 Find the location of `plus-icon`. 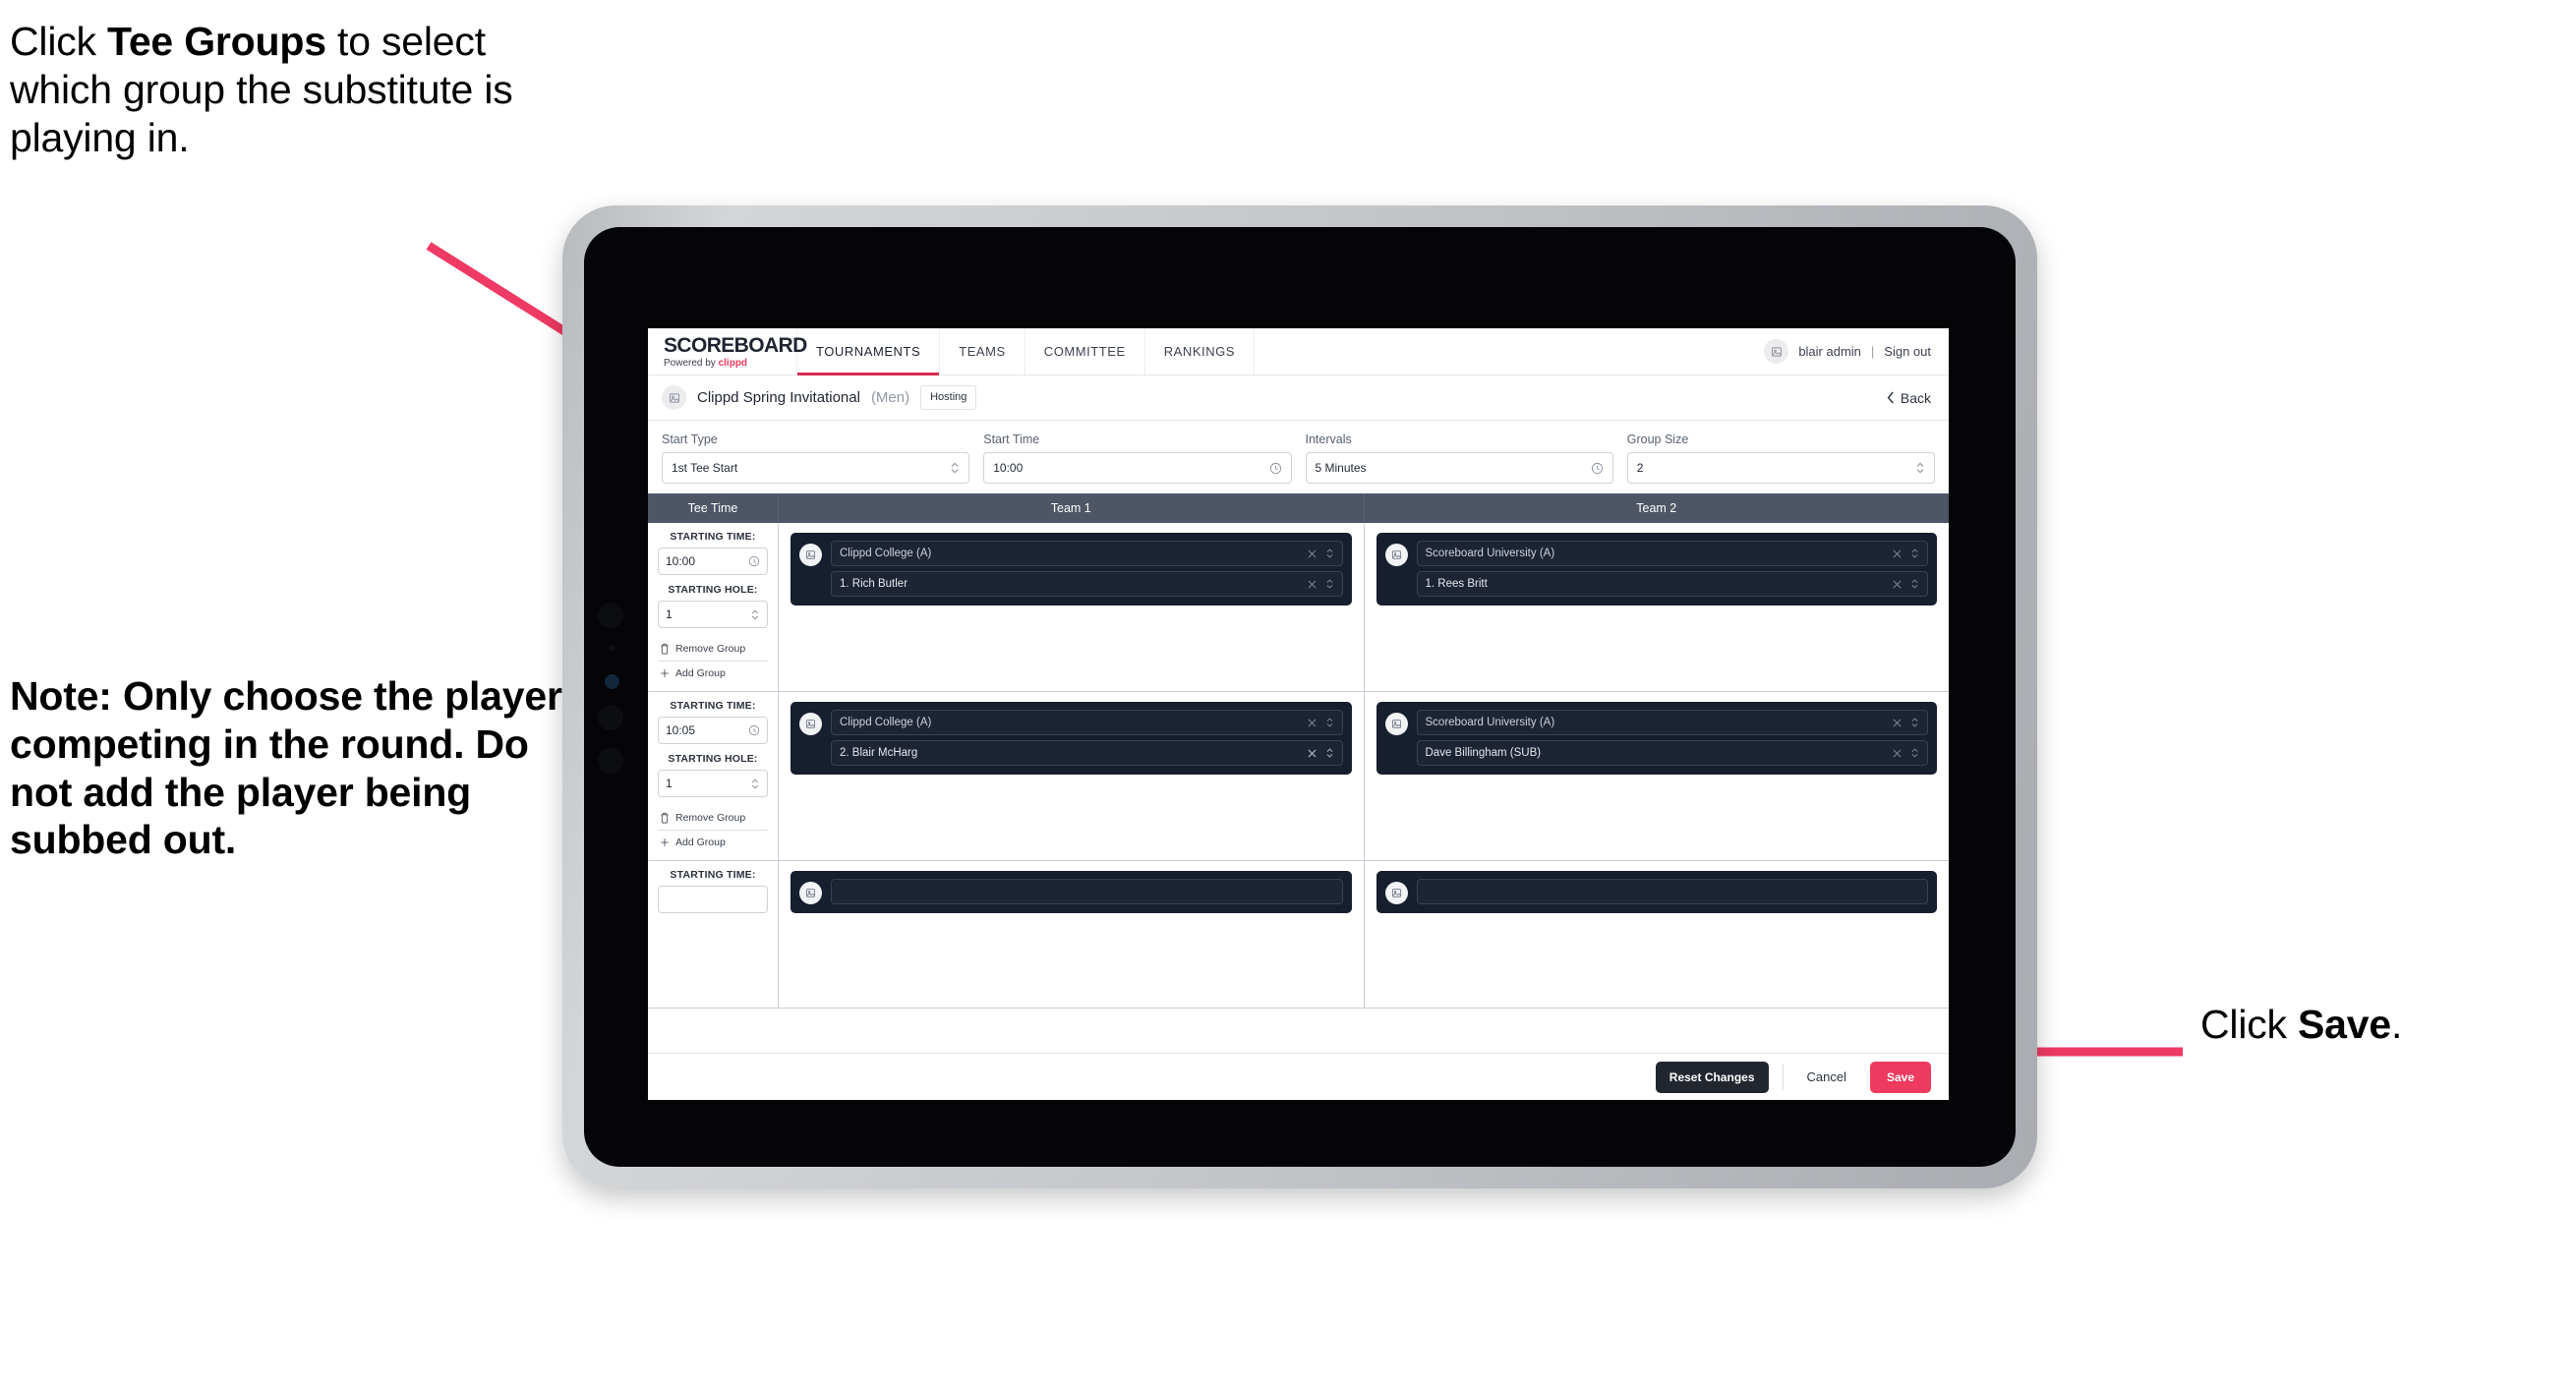

plus-icon is located at coordinates (665, 673).